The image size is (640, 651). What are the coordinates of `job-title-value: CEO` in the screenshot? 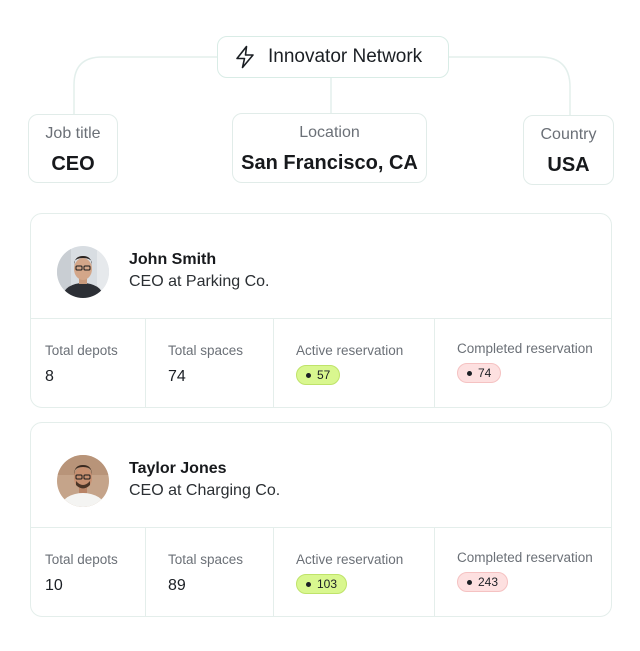 It's located at (73, 164).